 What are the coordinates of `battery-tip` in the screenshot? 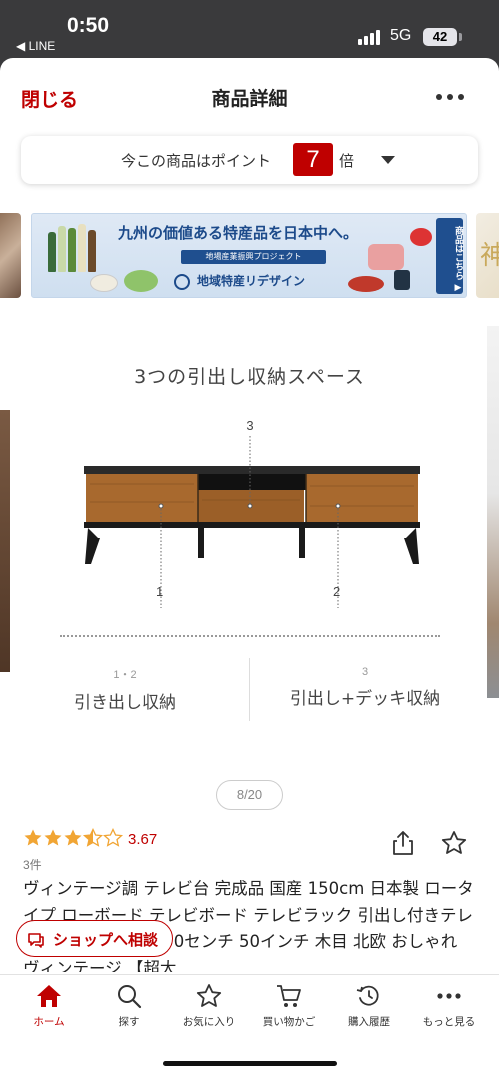 It's located at (460, 37).